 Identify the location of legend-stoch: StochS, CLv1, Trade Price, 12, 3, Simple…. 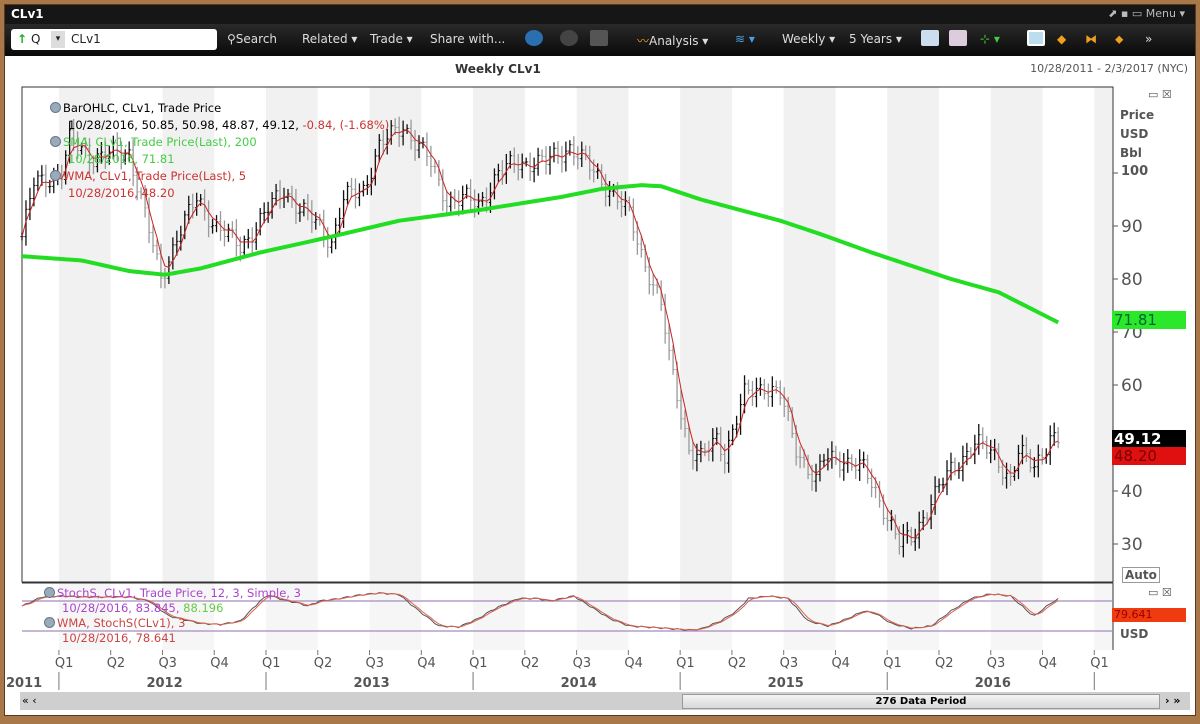
(172, 618).